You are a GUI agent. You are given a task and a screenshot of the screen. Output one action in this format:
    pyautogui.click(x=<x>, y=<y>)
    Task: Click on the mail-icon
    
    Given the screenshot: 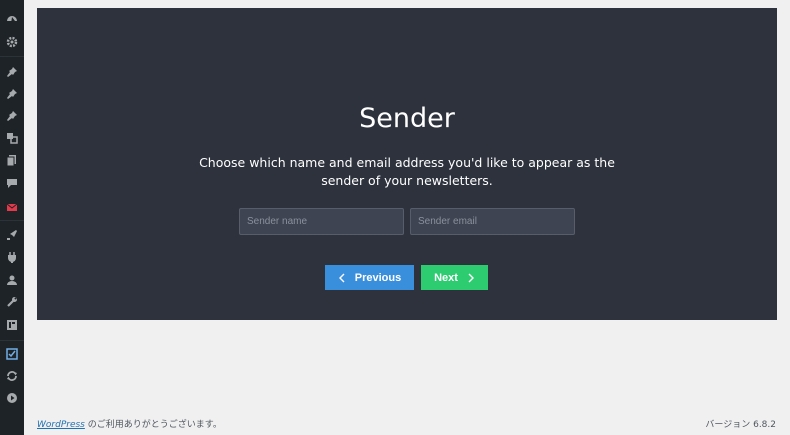 What is the action you would take?
    pyautogui.click(x=12, y=207)
    